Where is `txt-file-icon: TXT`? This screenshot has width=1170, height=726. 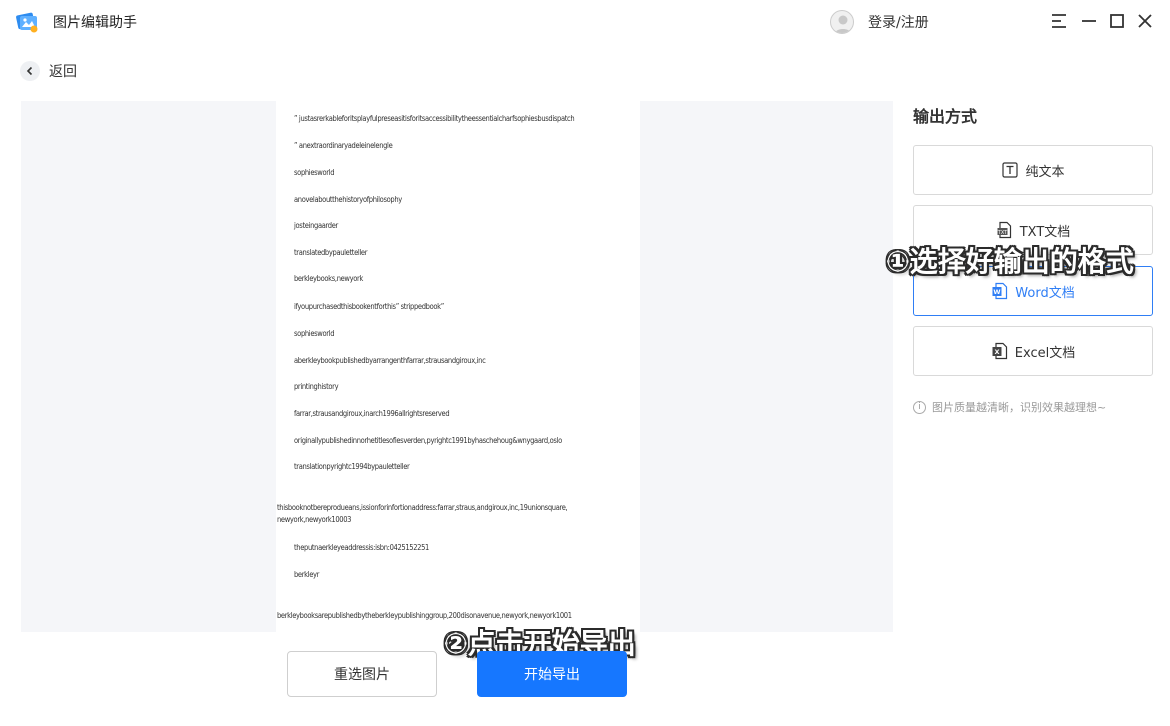 txt-file-icon: TXT is located at coordinates (1005, 230).